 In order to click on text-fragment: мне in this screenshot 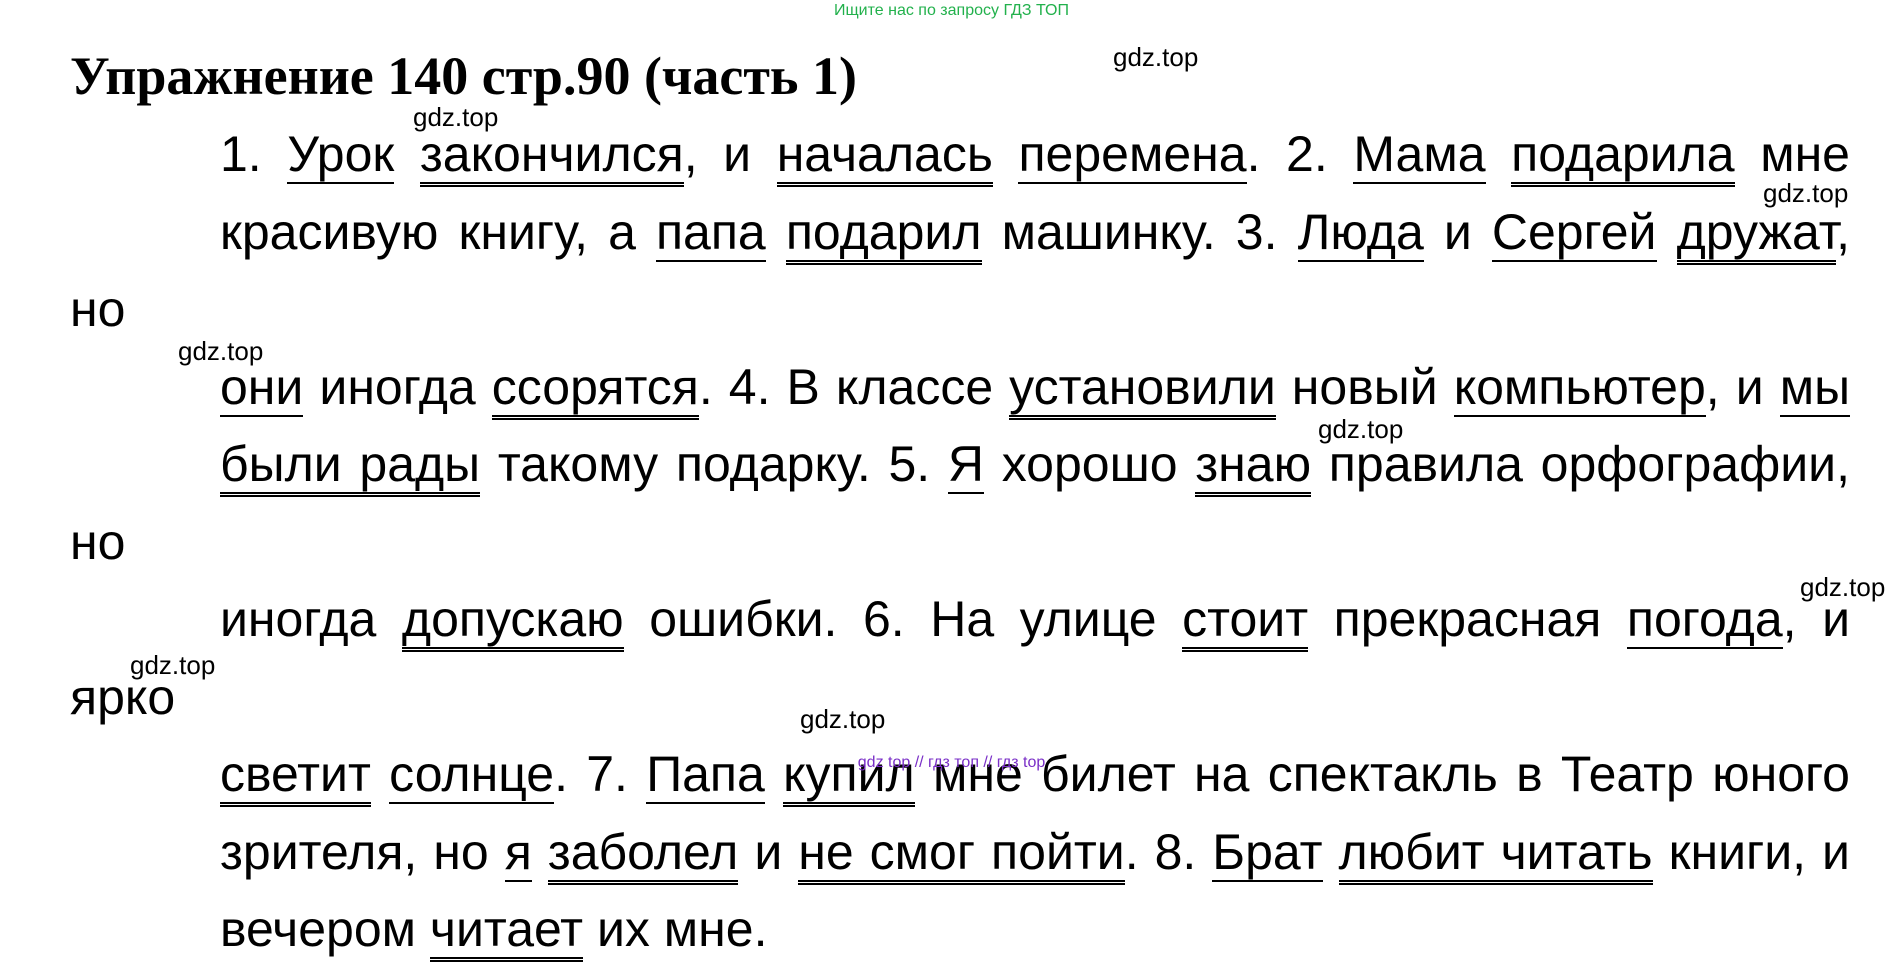, I will do `click(1792, 154)`.